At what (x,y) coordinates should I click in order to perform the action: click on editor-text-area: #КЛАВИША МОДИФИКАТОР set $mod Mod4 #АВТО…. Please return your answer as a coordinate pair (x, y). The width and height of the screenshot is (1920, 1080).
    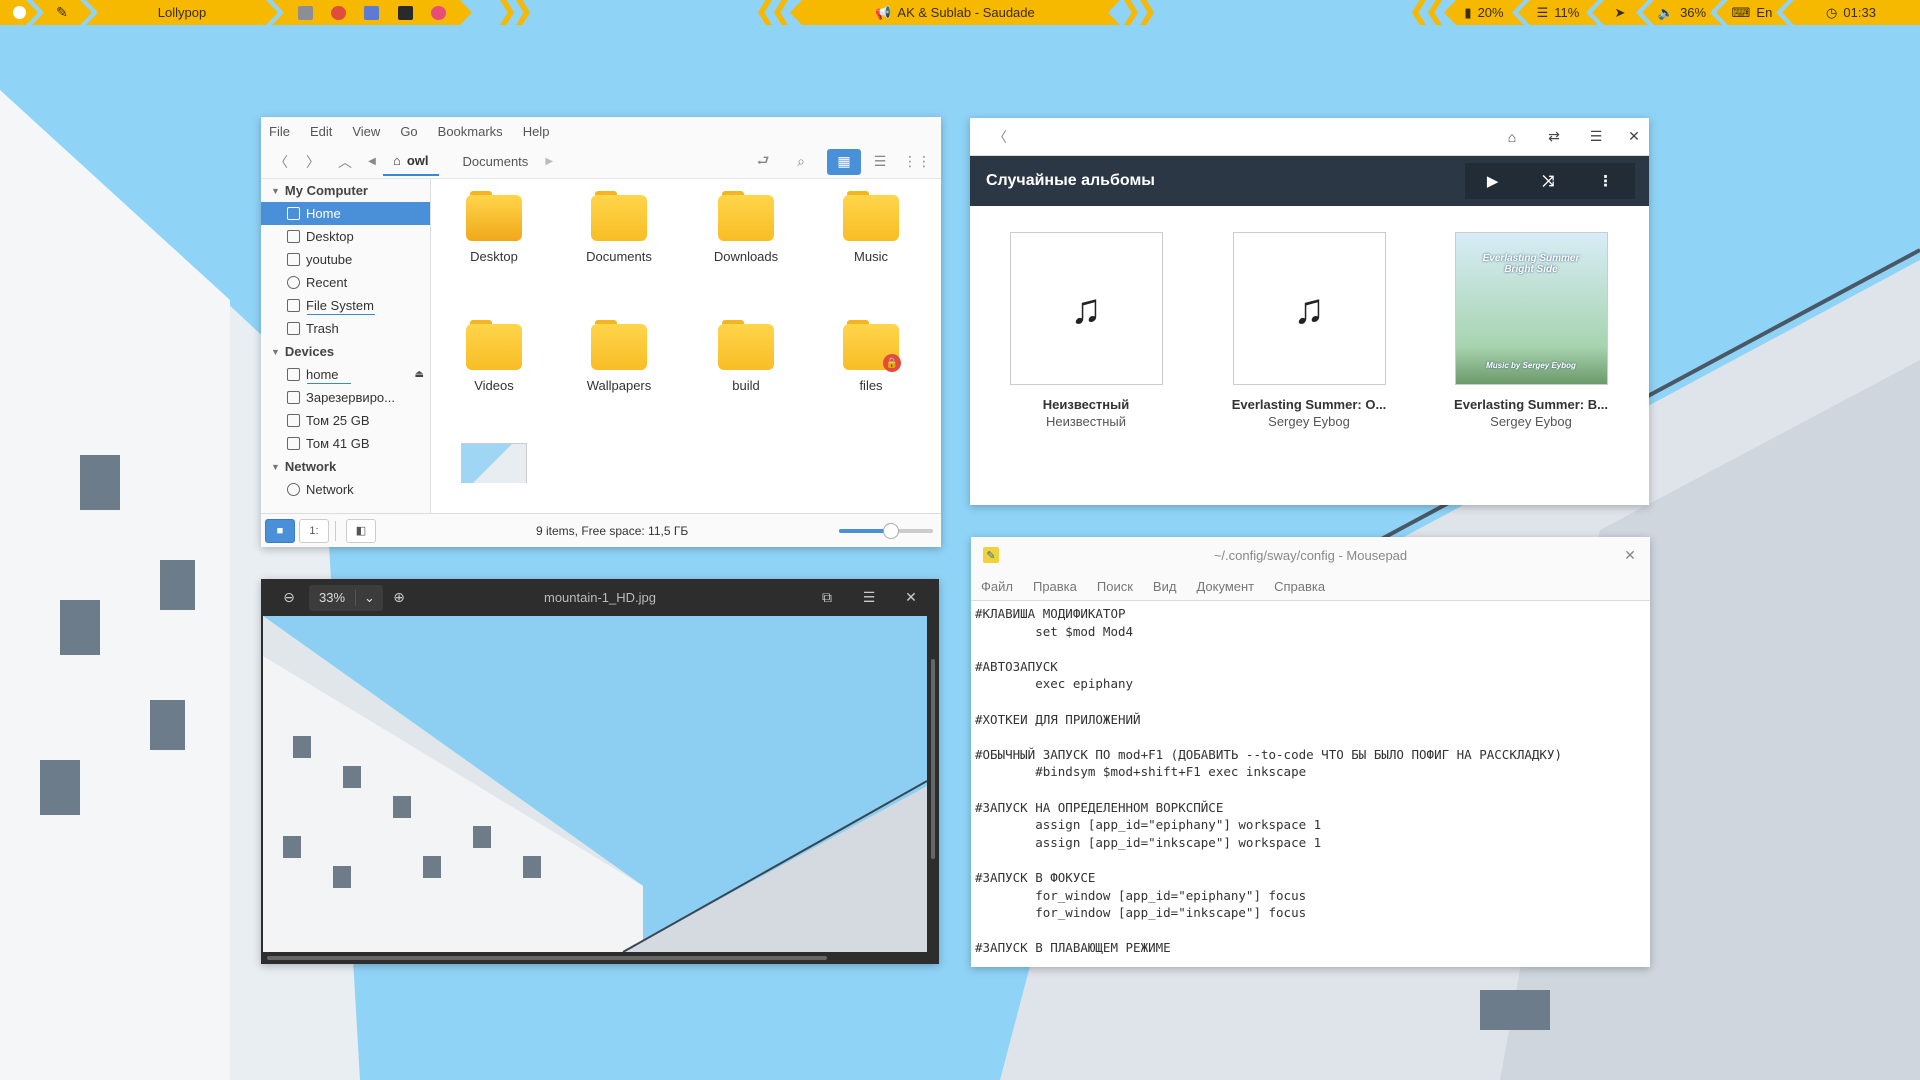
    Looking at the image, I should click on (1310, 781).